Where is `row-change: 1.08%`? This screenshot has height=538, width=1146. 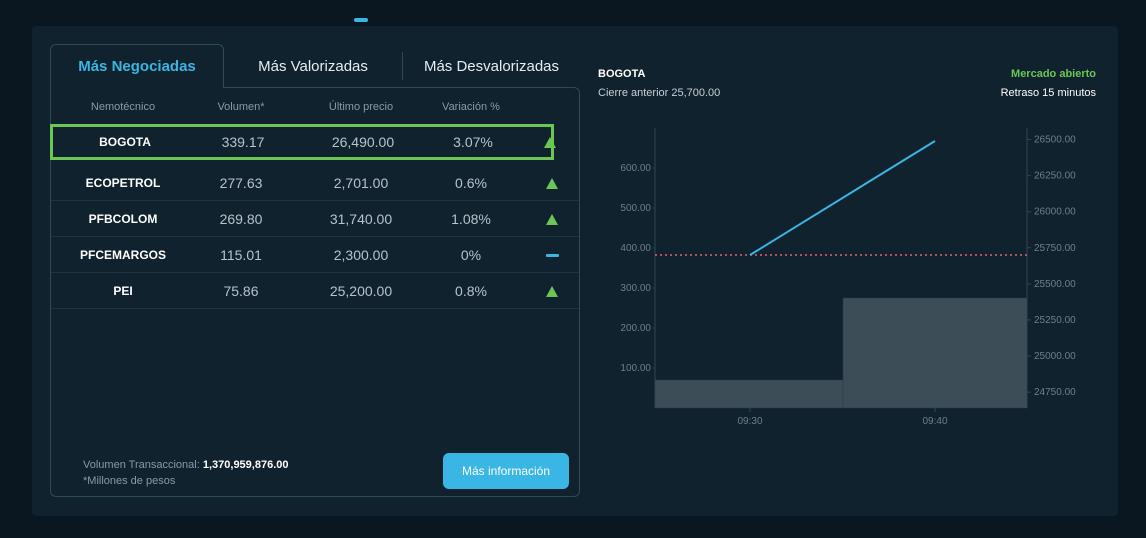 row-change: 1.08% is located at coordinates (471, 219).